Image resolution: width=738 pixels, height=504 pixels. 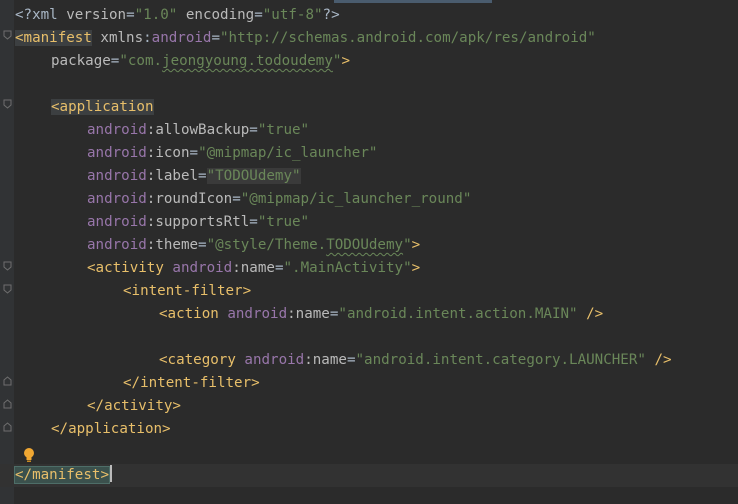 I want to click on xml-prolog: <?xml, so click(x=36, y=15).